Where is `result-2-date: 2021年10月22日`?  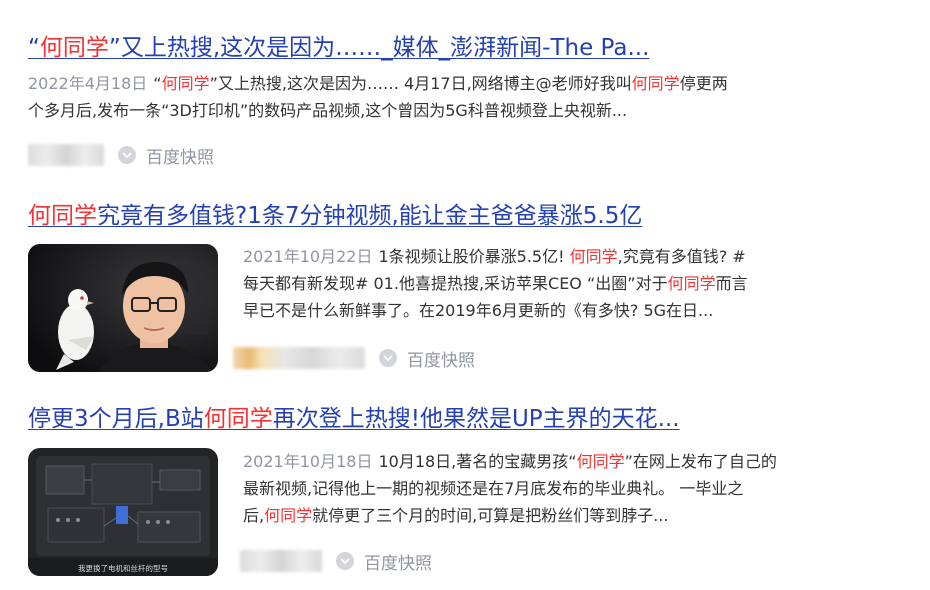
result-2-date: 2021年10月22日 is located at coordinates (308, 256).